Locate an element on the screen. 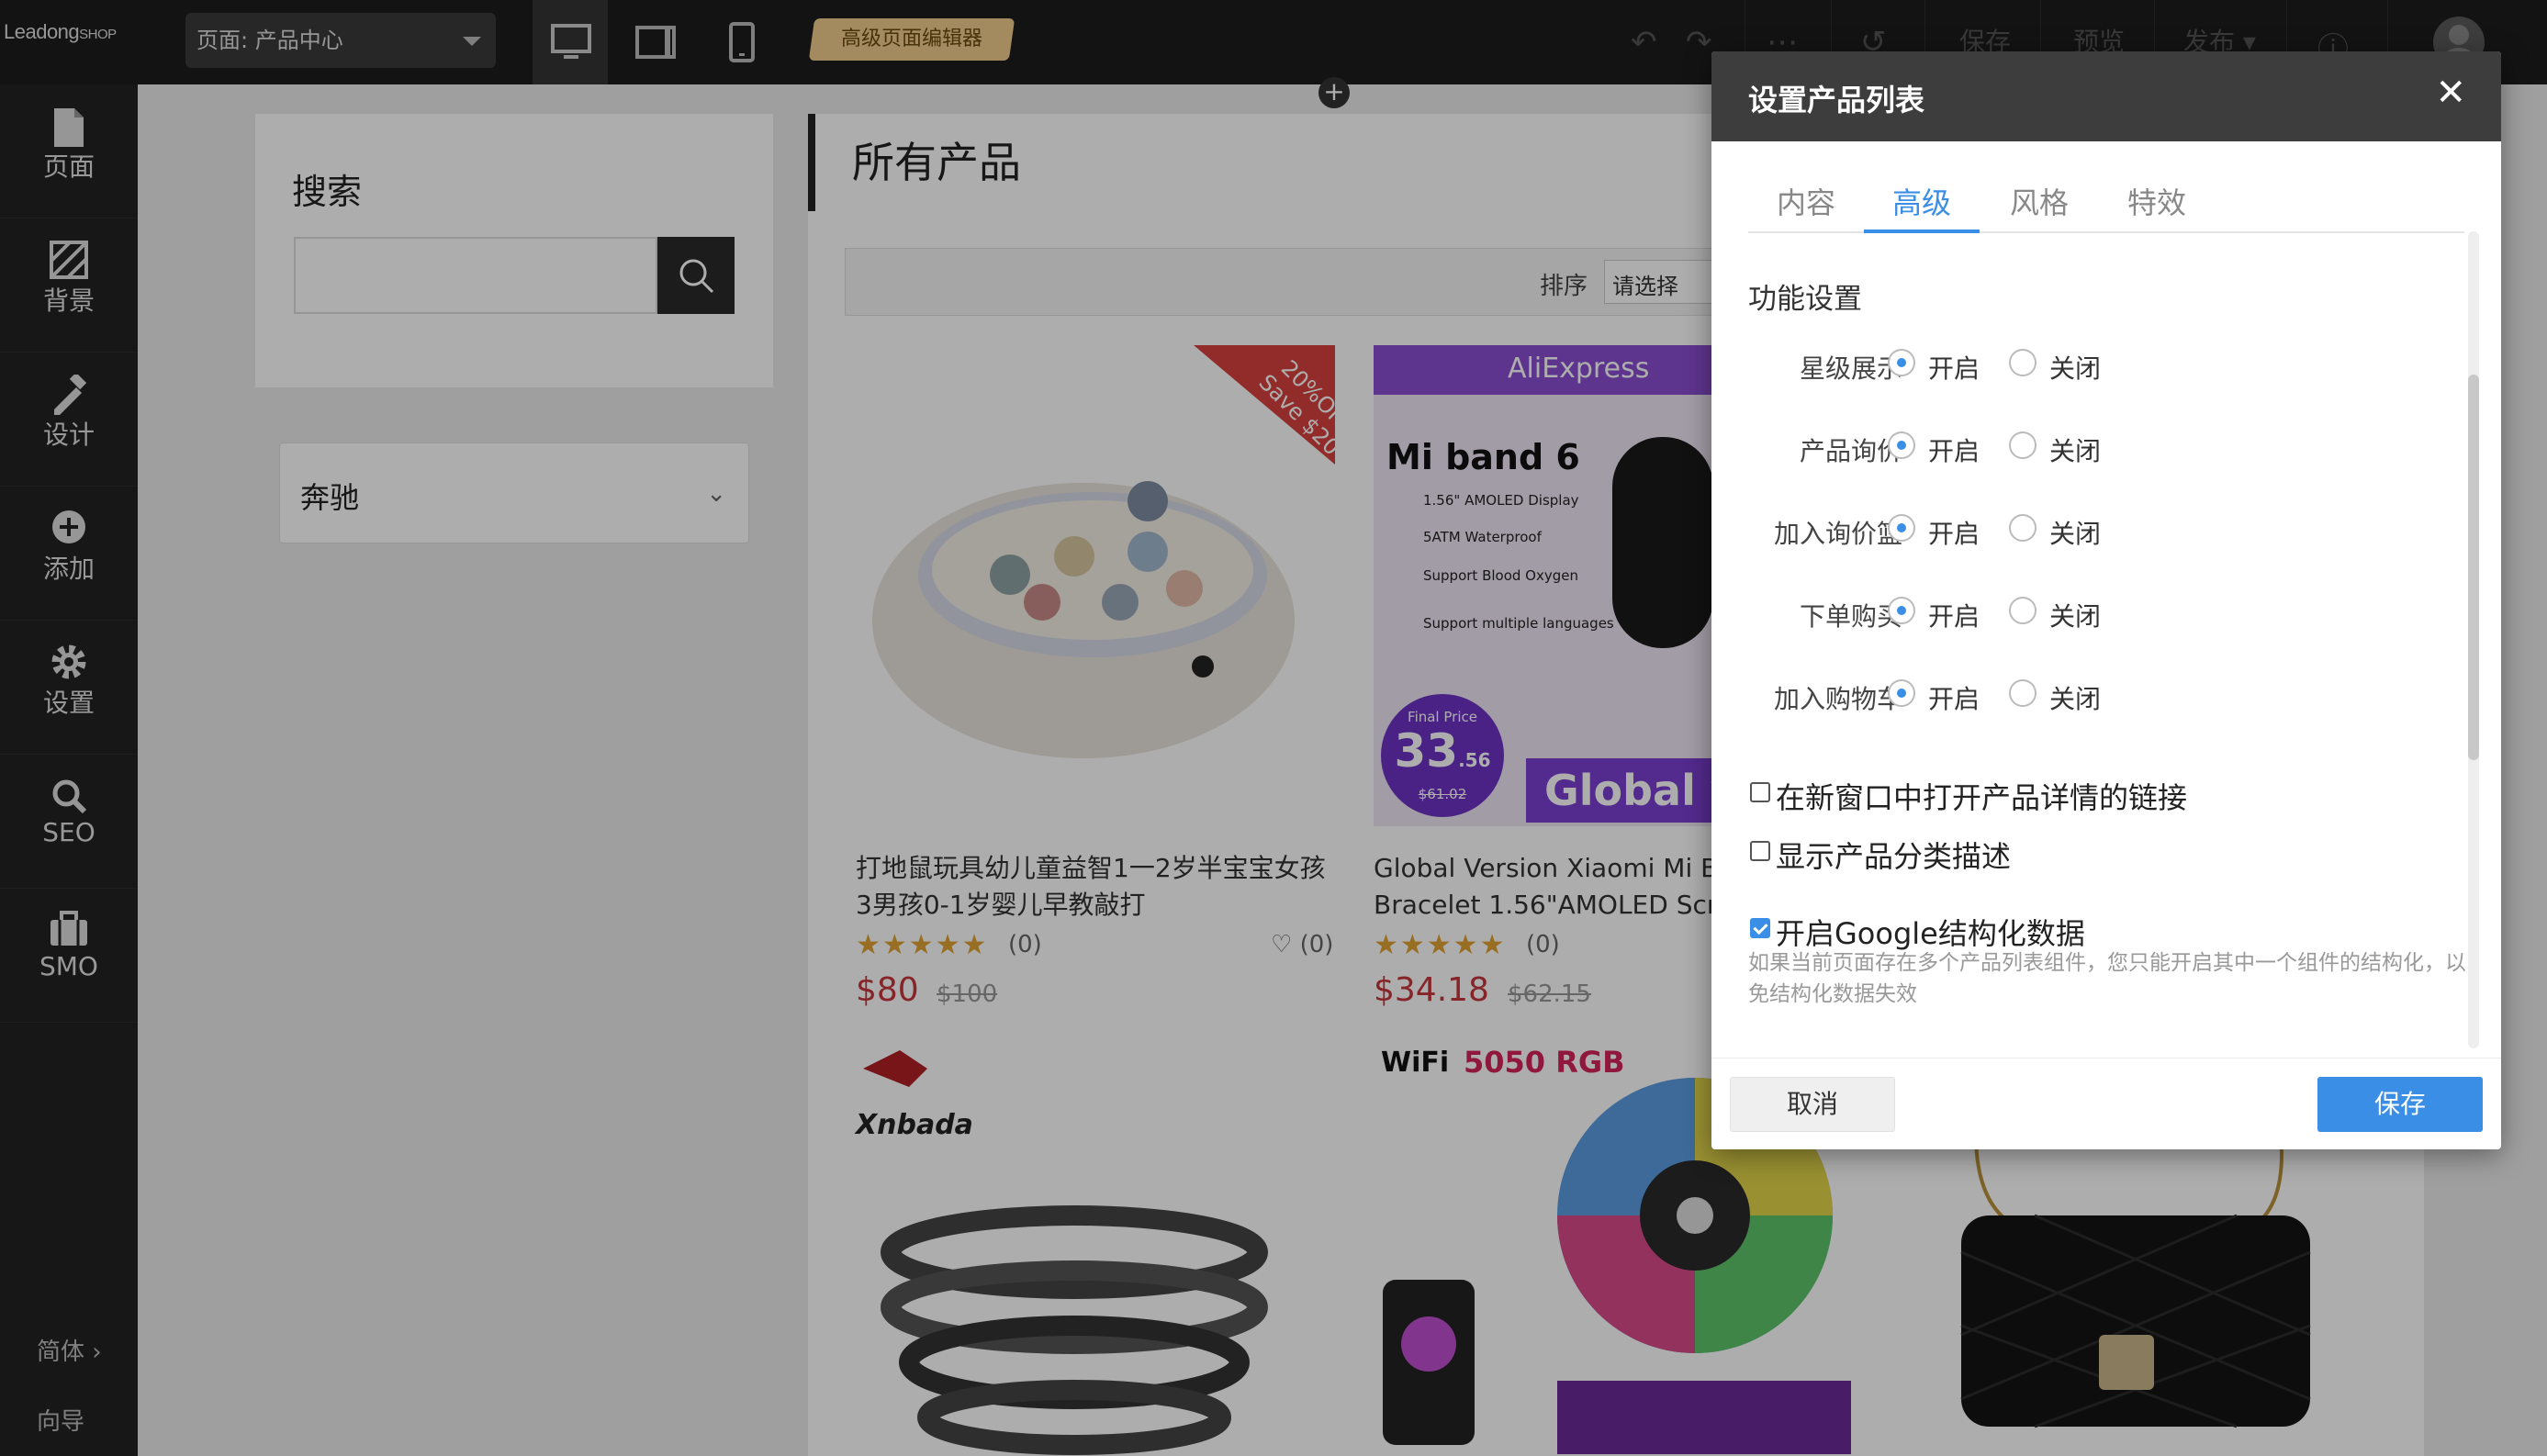 This screenshot has width=2547, height=1456. open-new-window-checkbox is located at coordinates (1760, 792).